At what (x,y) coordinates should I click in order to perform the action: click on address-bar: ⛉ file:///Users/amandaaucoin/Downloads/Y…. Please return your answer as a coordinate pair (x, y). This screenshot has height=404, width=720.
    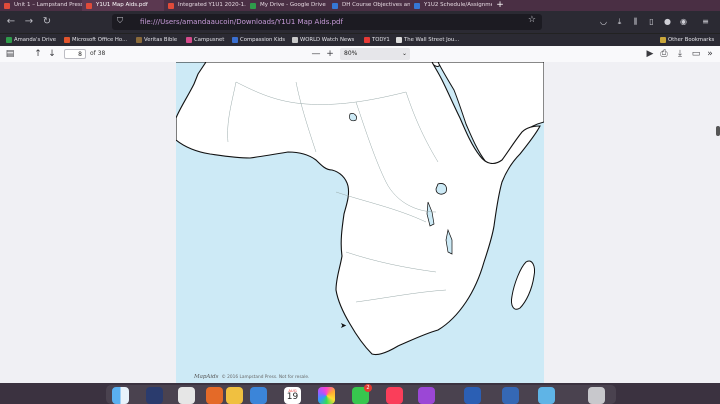
    Looking at the image, I should click on (327, 22).